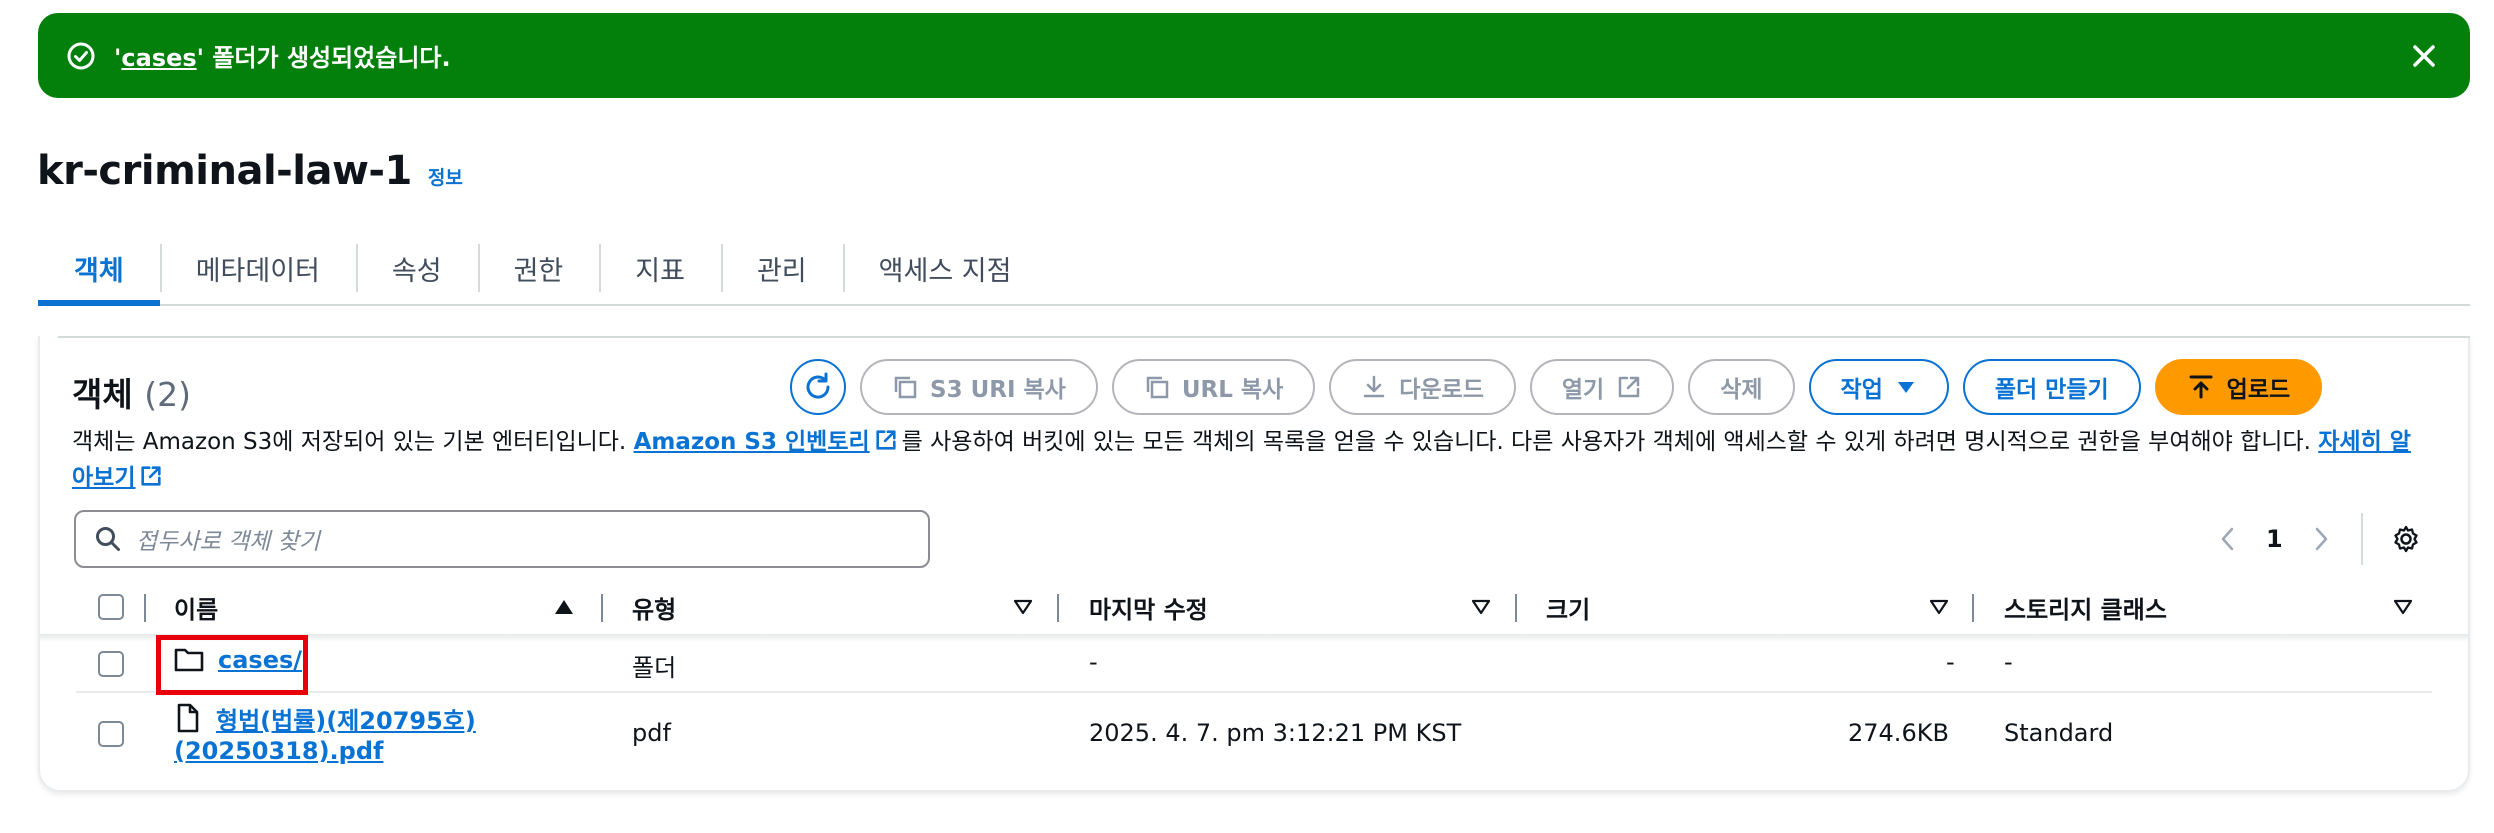  I want to click on search-placeholder: 접두사로 객체 찾기, so click(228, 542).